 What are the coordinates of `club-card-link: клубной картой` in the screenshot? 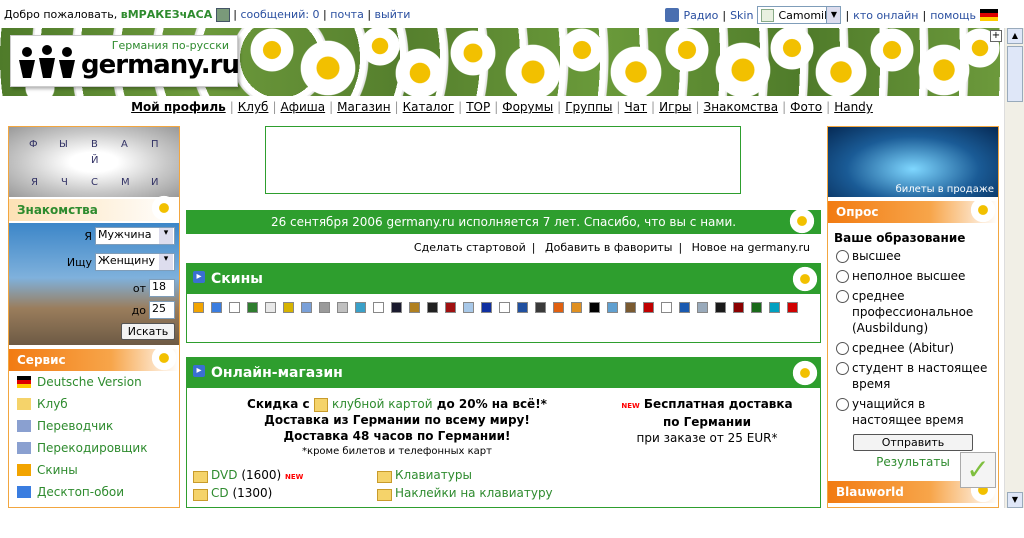 It's located at (382, 404).